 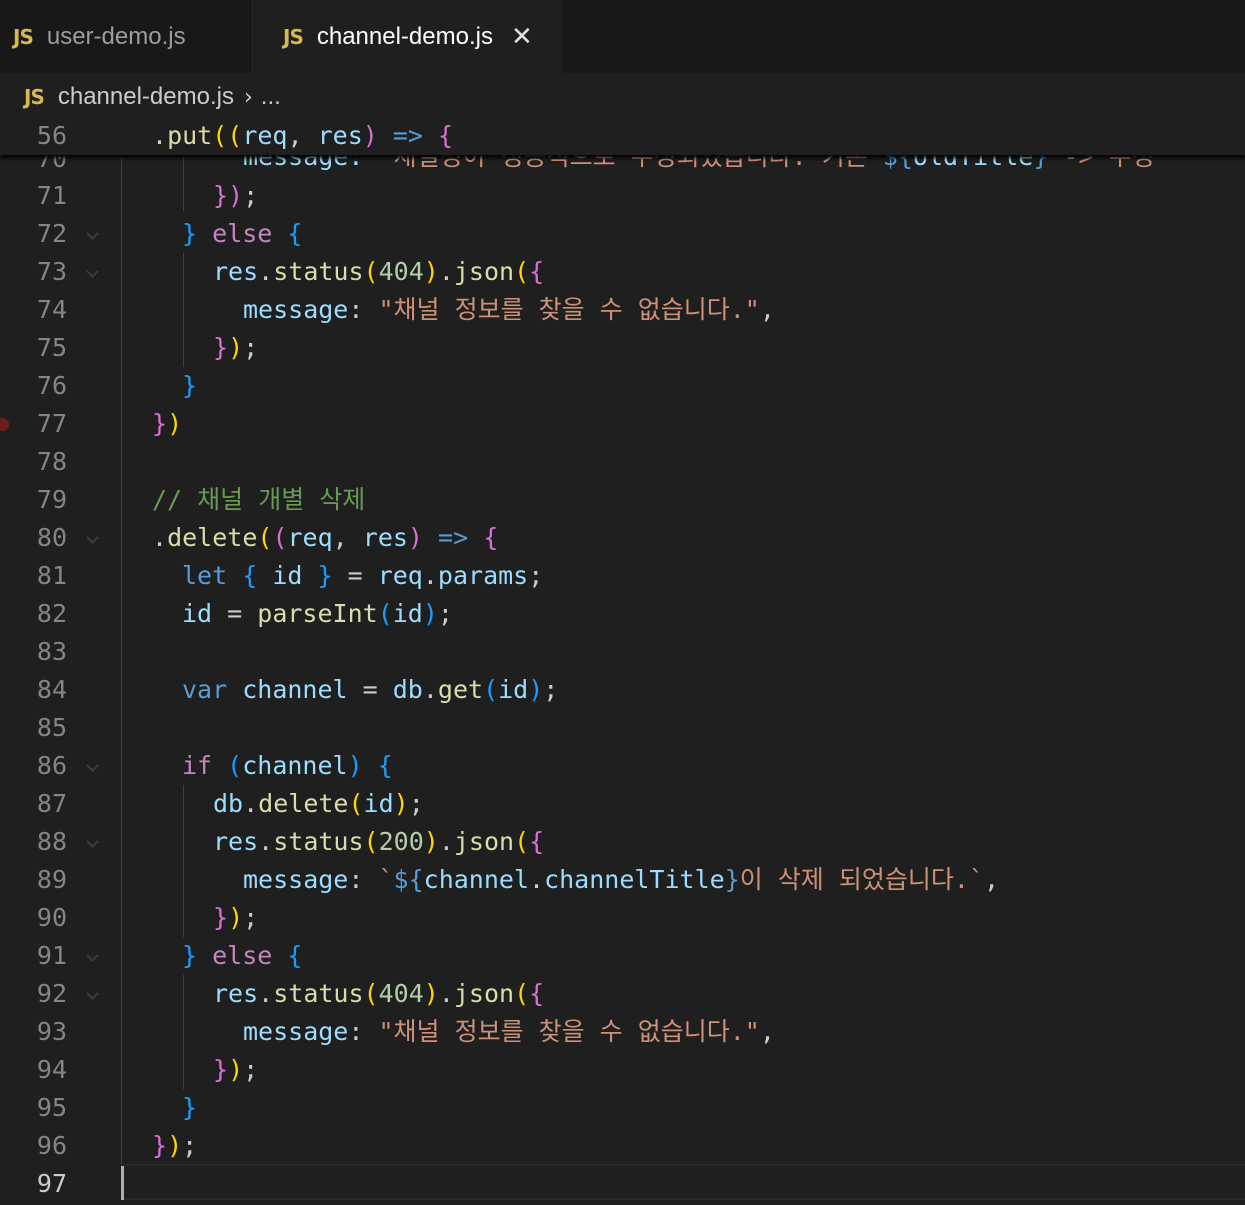 I want to click on line-number: 94, so click(x=51, y=1069).